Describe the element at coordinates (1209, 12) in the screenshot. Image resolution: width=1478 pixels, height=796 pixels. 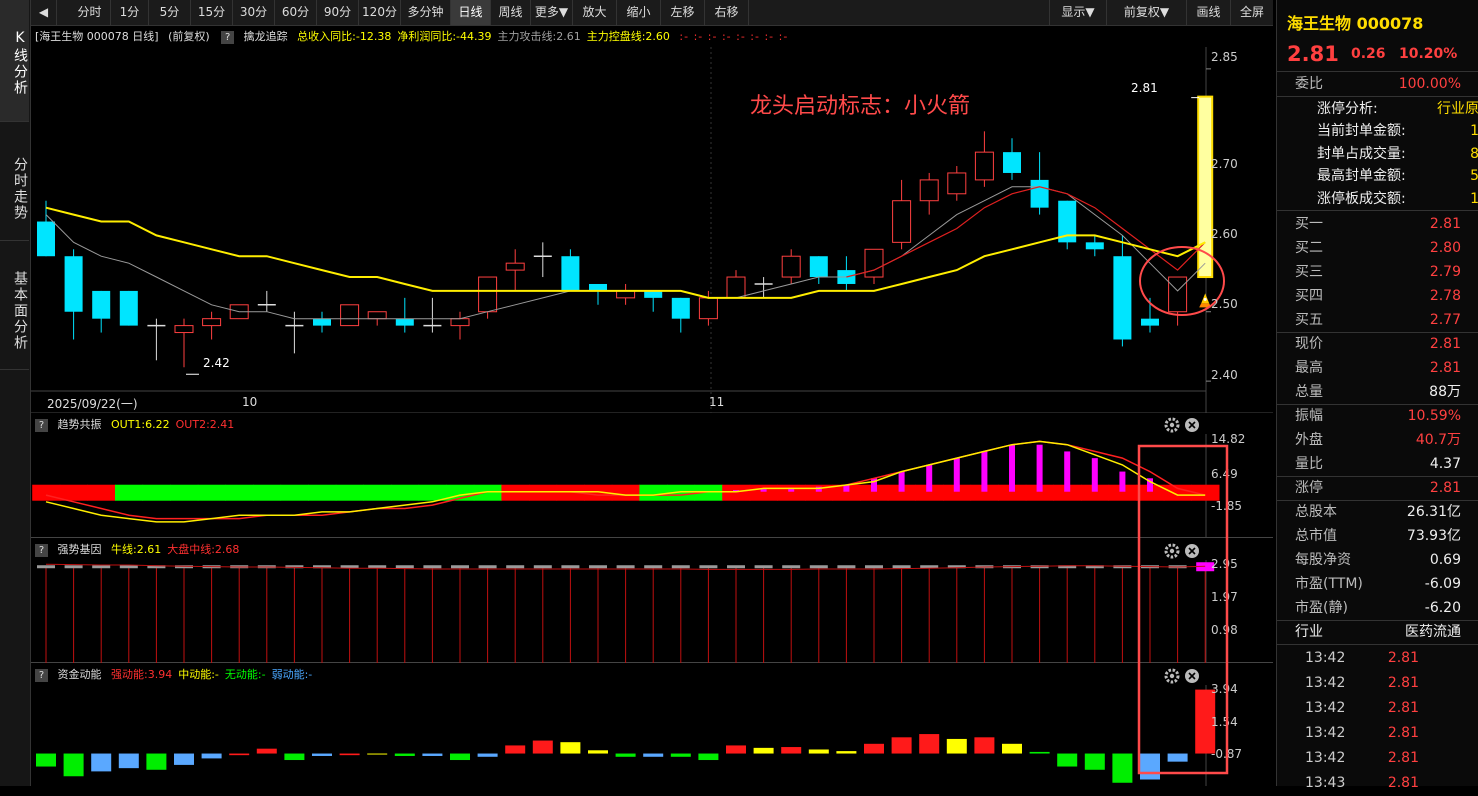
I see `draw-button: 画线` at that location.